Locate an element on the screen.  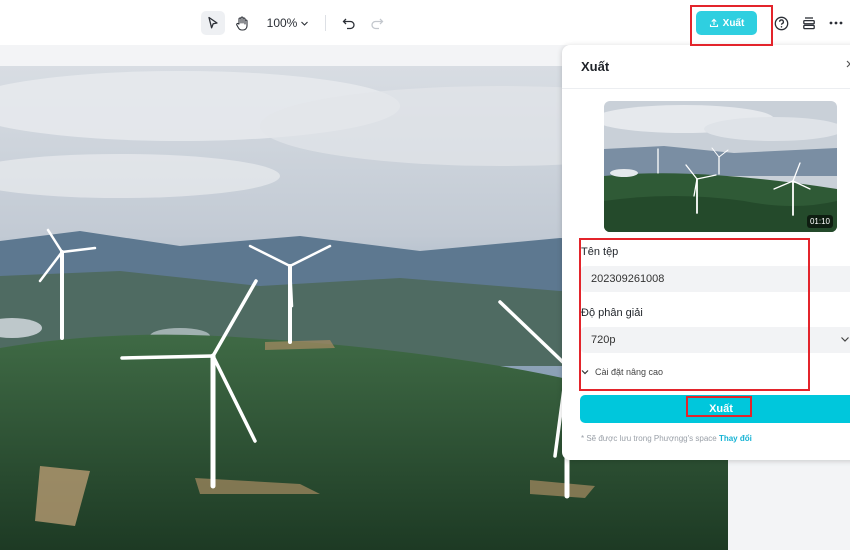
ellipsis-icon is located at coordinates (836, 23).